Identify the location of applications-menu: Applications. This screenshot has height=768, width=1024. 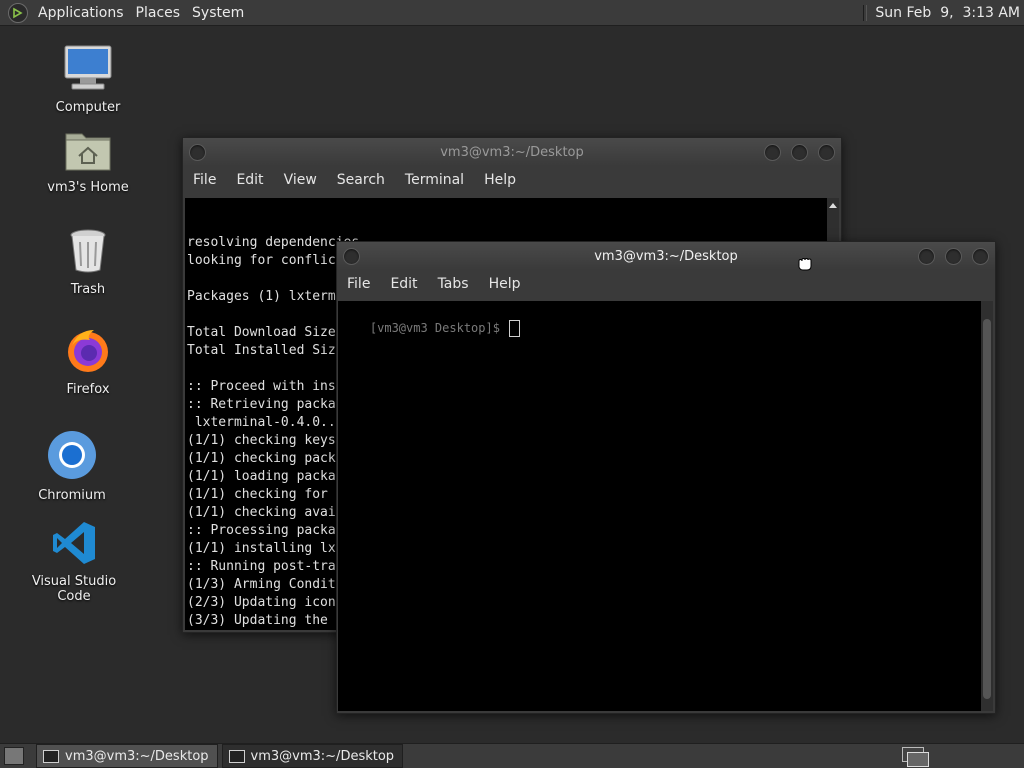
(81, 13).